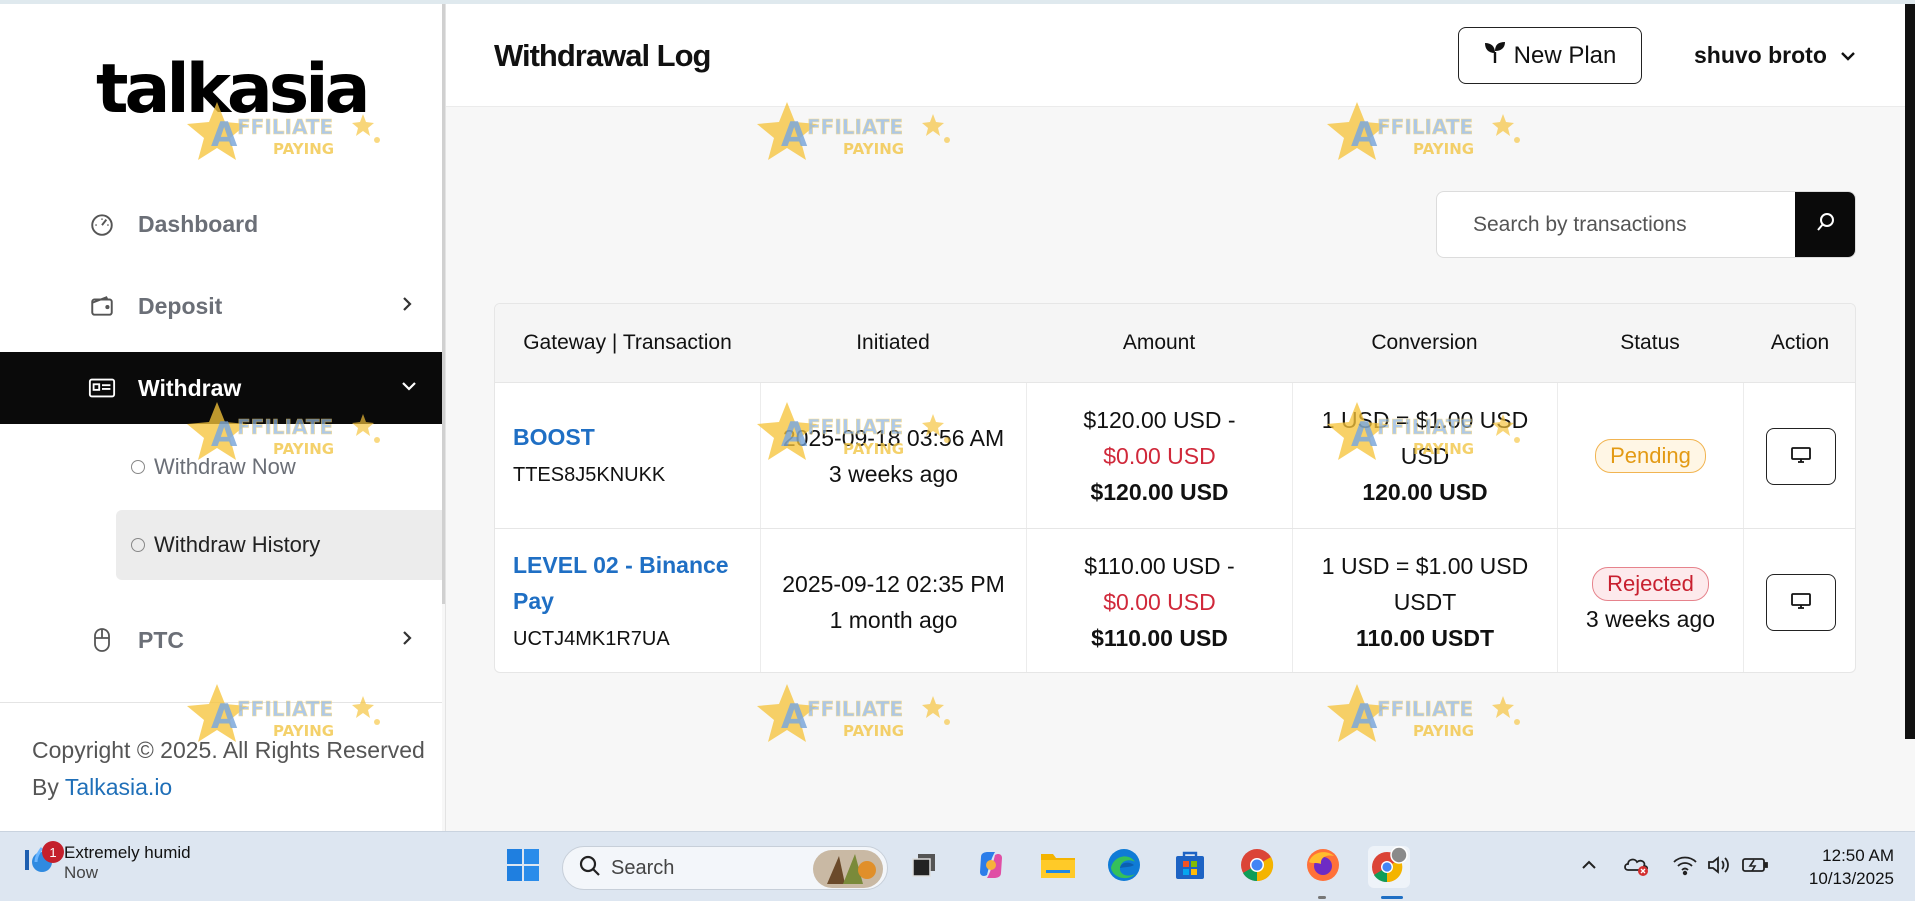 The height and width of the screenshot is (901, 1915). I want to click on windows-icon, so click(523, 867).